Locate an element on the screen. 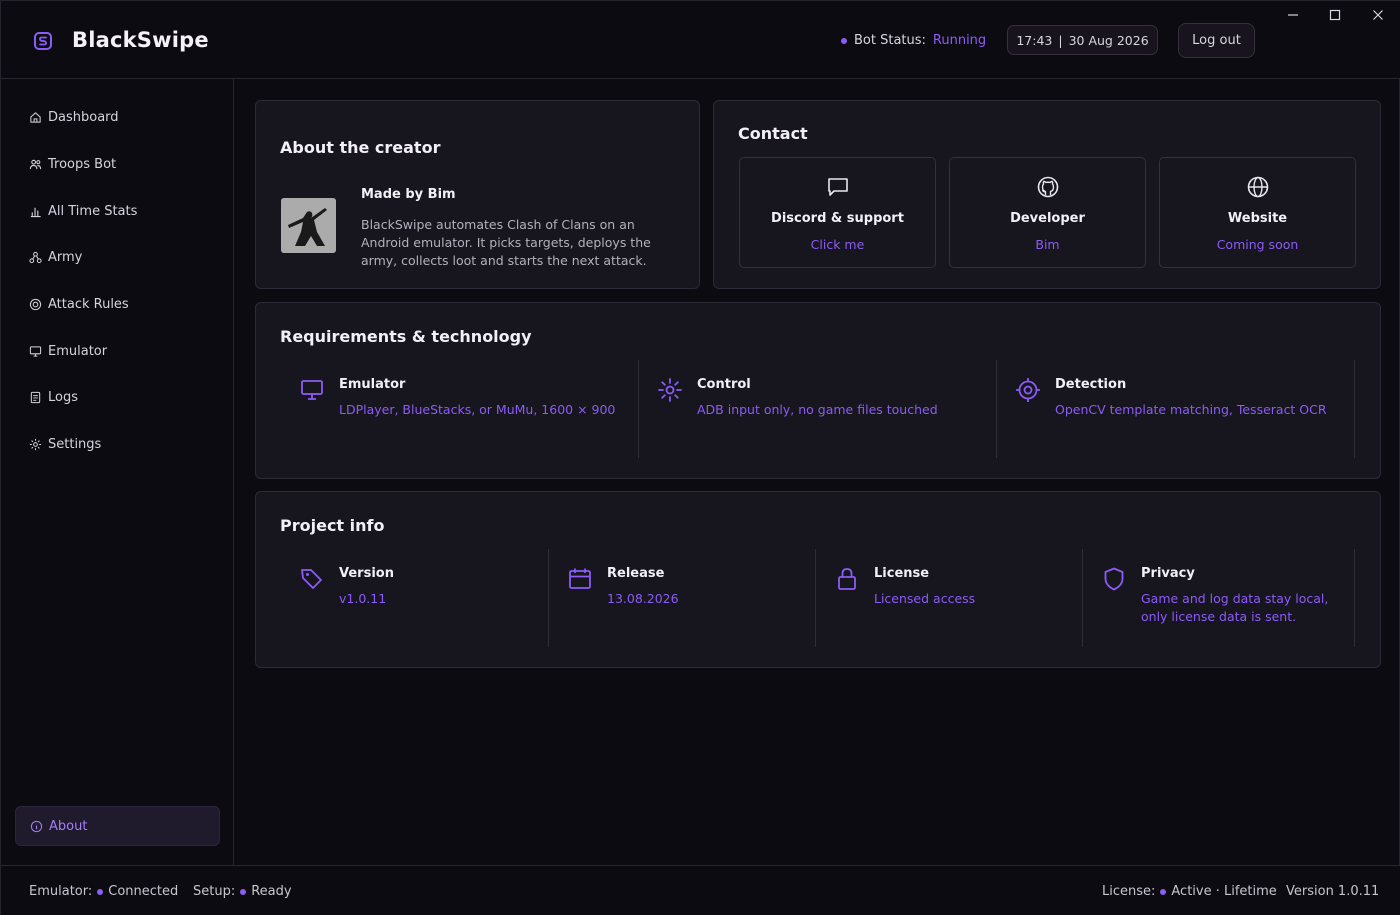 The height and width of the screenshot is (915, 1400). app-title: BlackSwipe is located at coordinates (140, 40).